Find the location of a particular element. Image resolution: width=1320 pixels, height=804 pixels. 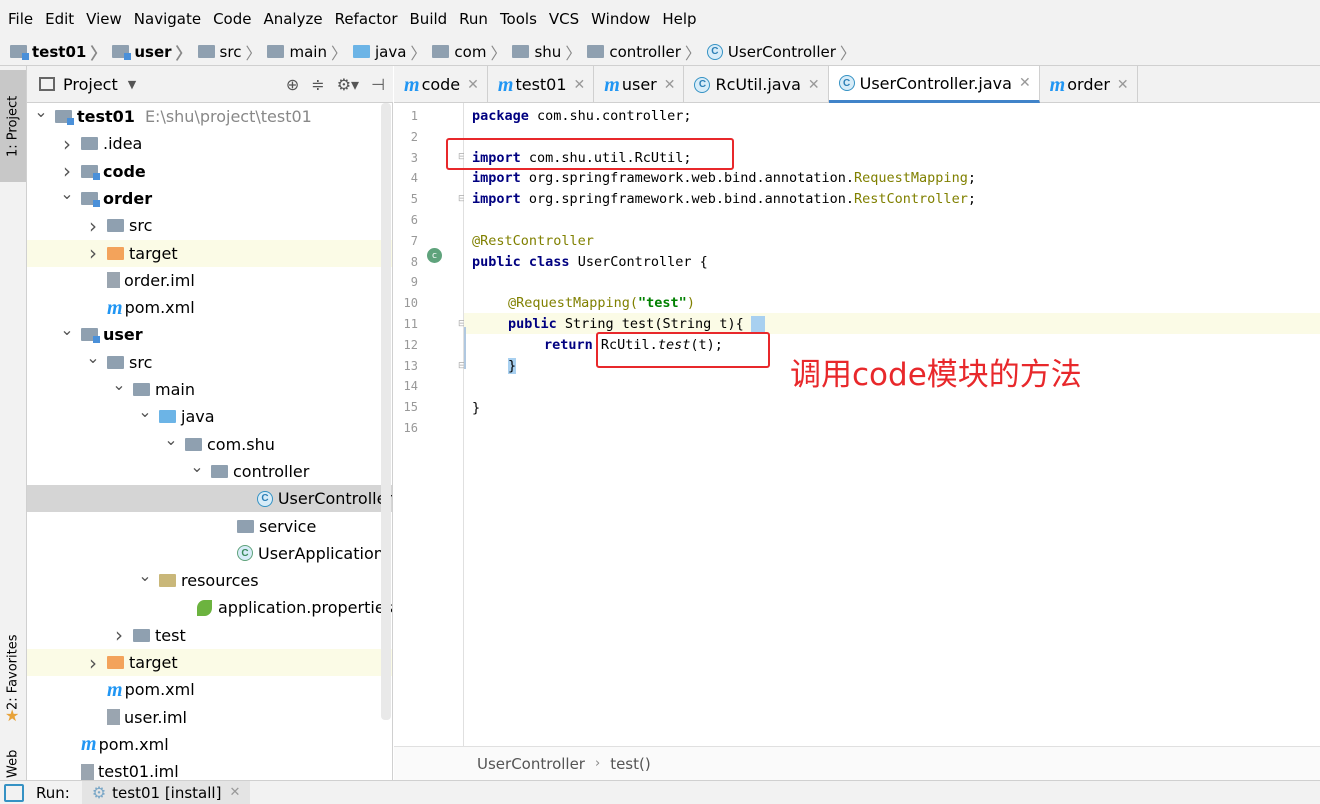

menu-file: File is located at coordinates (20, 19).